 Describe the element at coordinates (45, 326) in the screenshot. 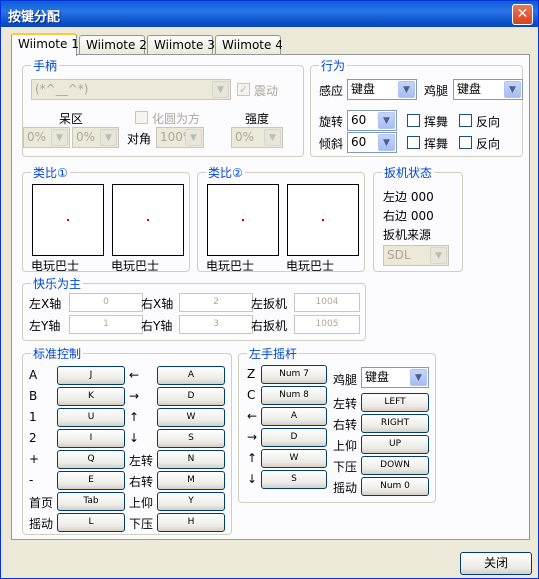

I see `ly-label: 左Y轴` at that location.